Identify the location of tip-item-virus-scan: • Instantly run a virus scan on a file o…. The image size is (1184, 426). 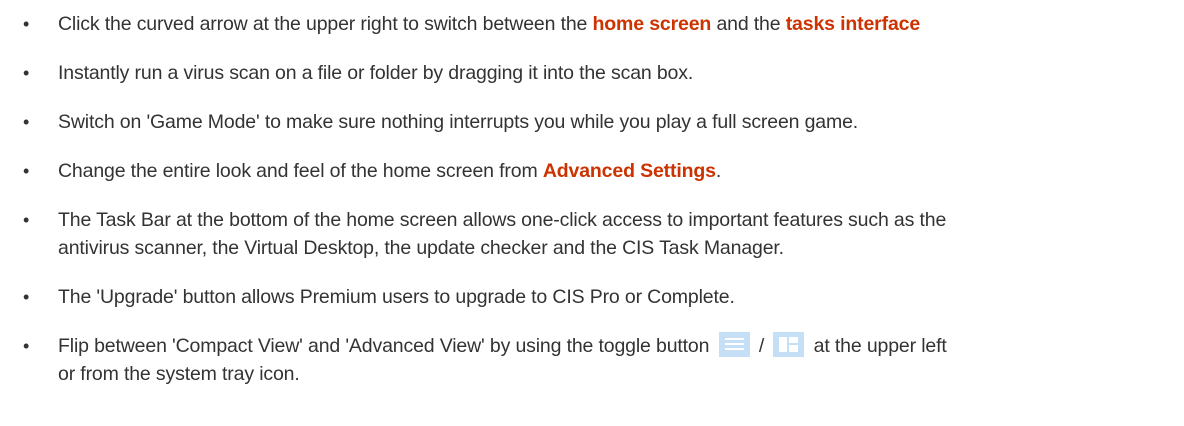
(592, 73).